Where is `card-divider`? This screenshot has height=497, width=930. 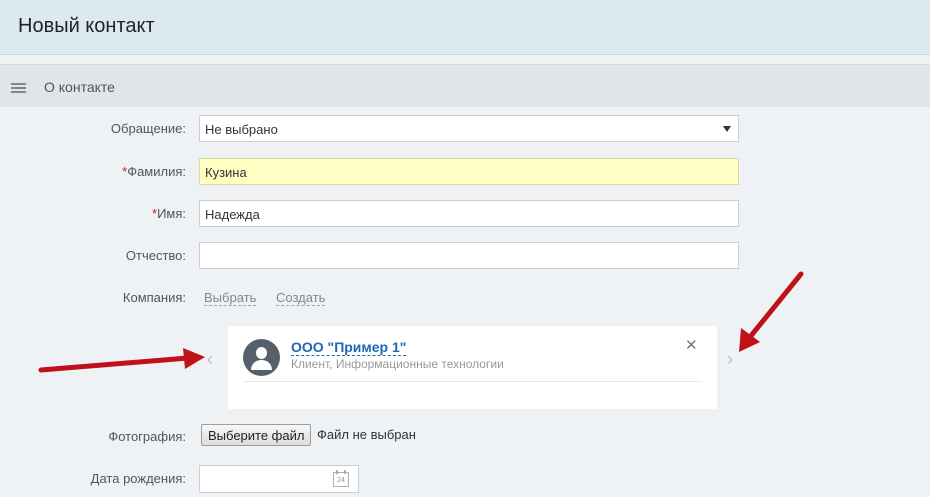
card-divider is located at coordinates (472, 381).